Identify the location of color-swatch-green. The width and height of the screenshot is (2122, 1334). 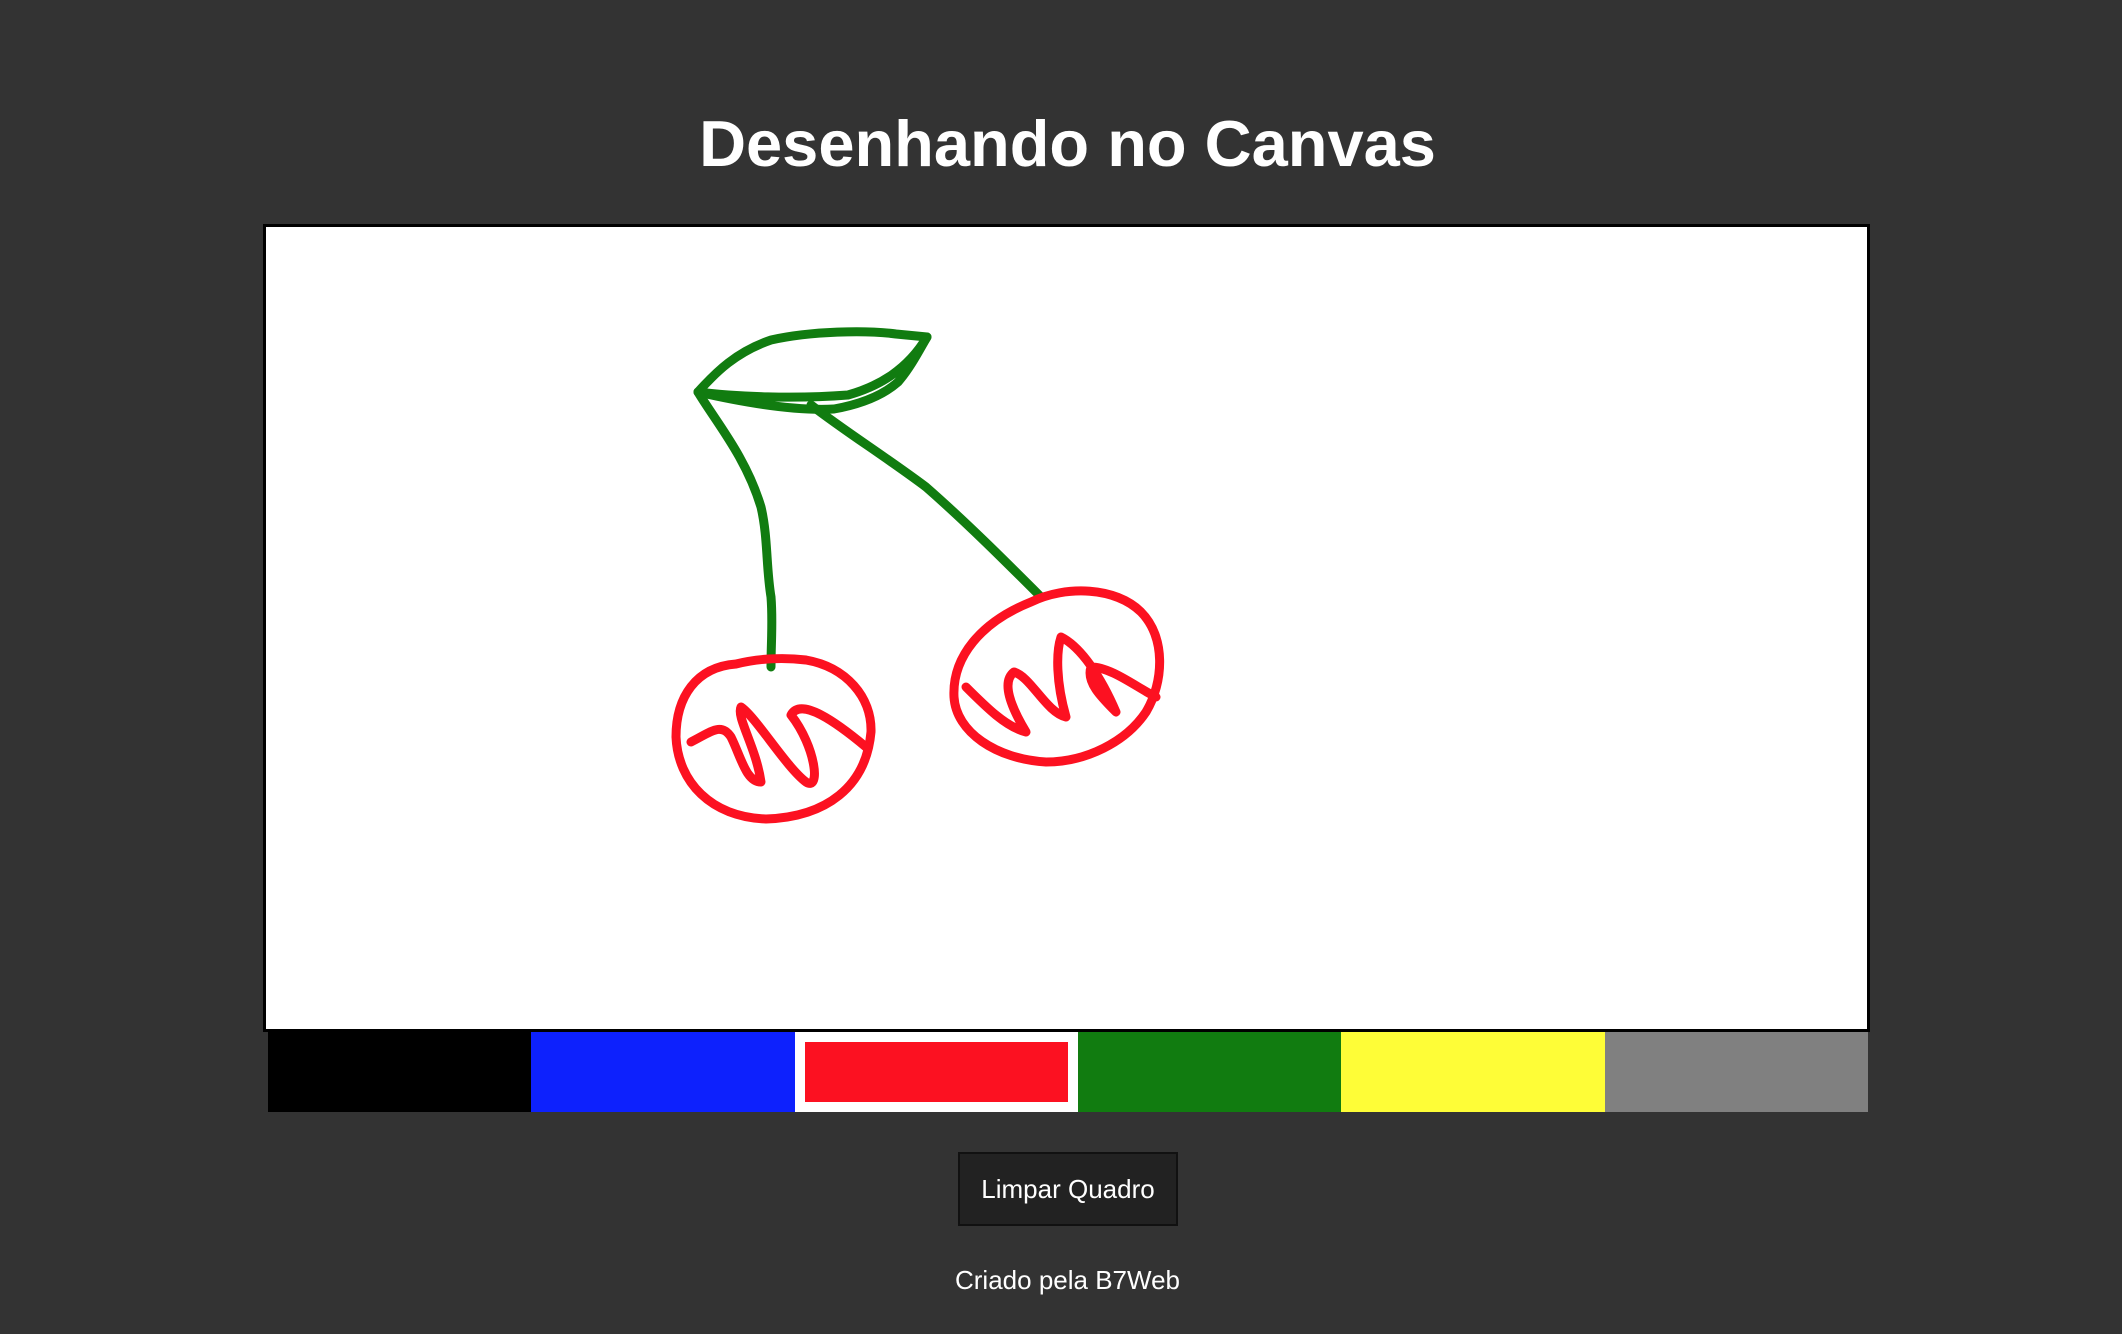
(1209, 1072).